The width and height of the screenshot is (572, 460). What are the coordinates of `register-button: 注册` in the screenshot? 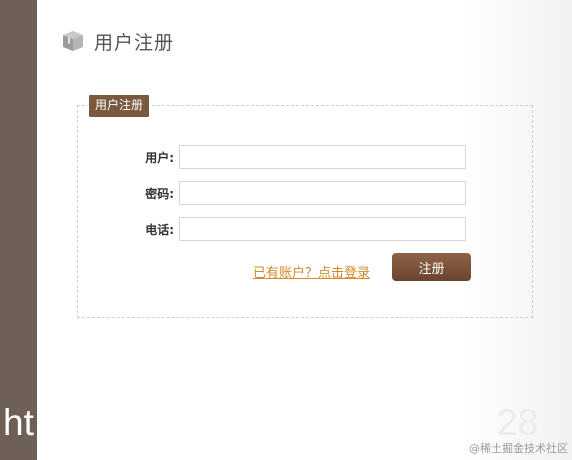 It's located at (431, 267).